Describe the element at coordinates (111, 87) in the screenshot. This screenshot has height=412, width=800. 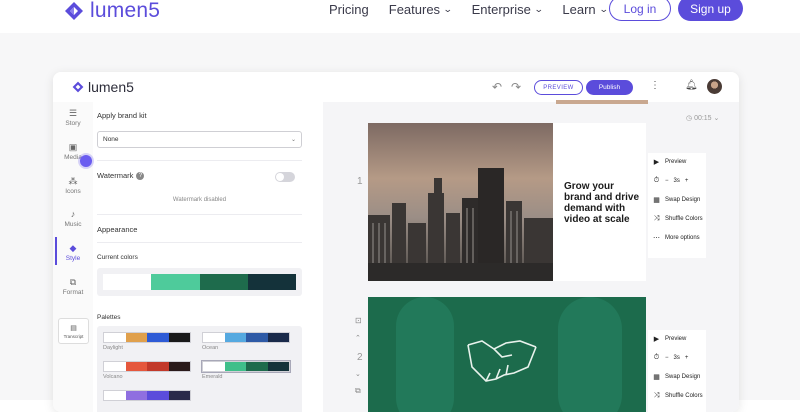
I see `editor-logo-text: lumen5` at that location.